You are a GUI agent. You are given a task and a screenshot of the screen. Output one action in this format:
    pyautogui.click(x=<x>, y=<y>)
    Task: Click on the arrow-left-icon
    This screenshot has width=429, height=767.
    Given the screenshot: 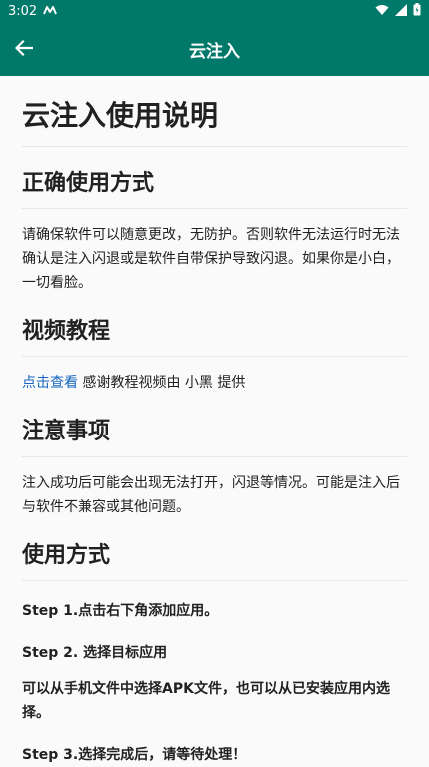 What is the action you would take?
    pyautogui.click(x=24, y=50)
    